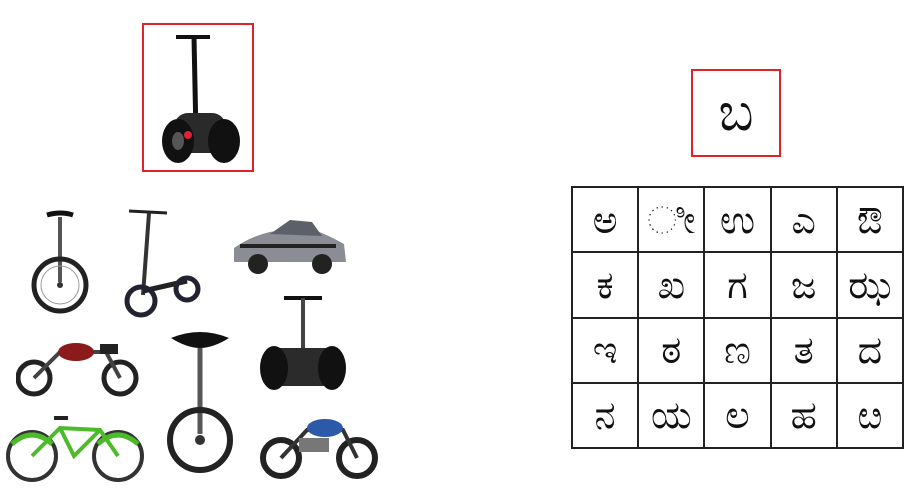 This screenshot has width=916, height=488. Describe the element at coordinates (75, 449) in the screenshot. I see `bicycle-icon` at that location.